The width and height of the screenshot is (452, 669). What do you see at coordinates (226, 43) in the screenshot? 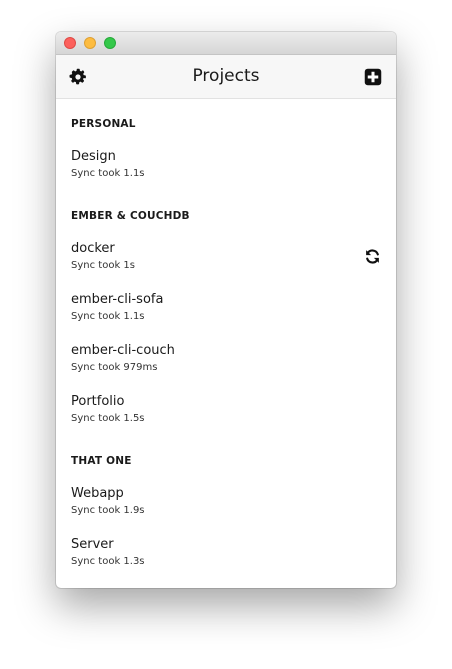
I see `title-bar` at bounding box center [226, 43].